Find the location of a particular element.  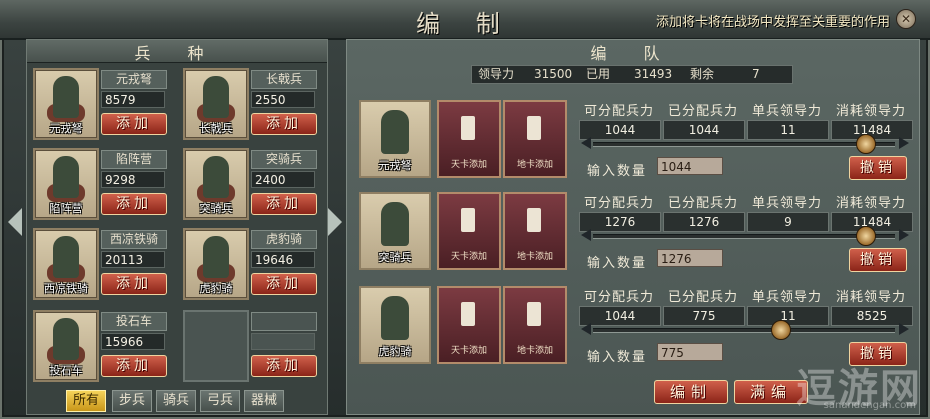

unit-portrait-caption: 投石车 is located at coordinates (66, 370).